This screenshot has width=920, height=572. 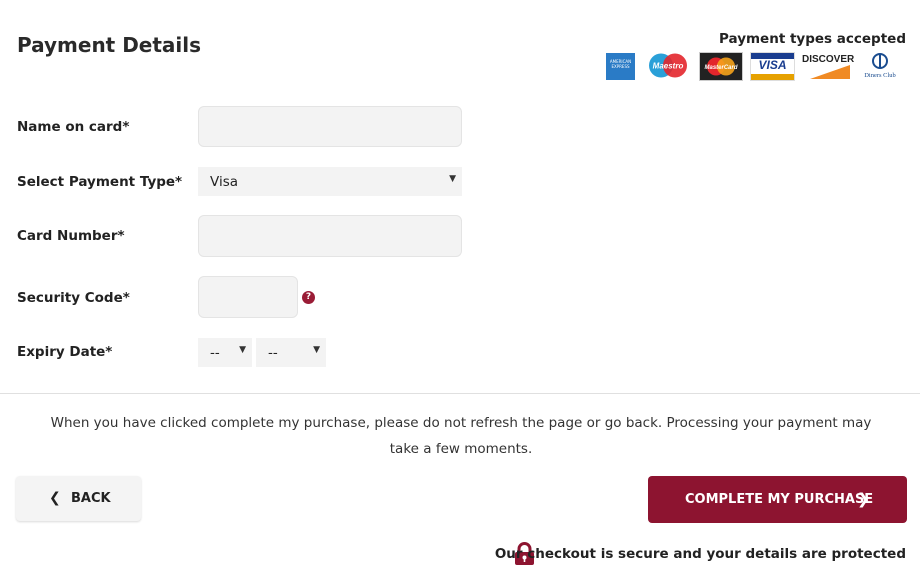 What do you see at coordinates (830, 72) in the screenshot?
I see `discover-accent` at bounding box center [830, 72].